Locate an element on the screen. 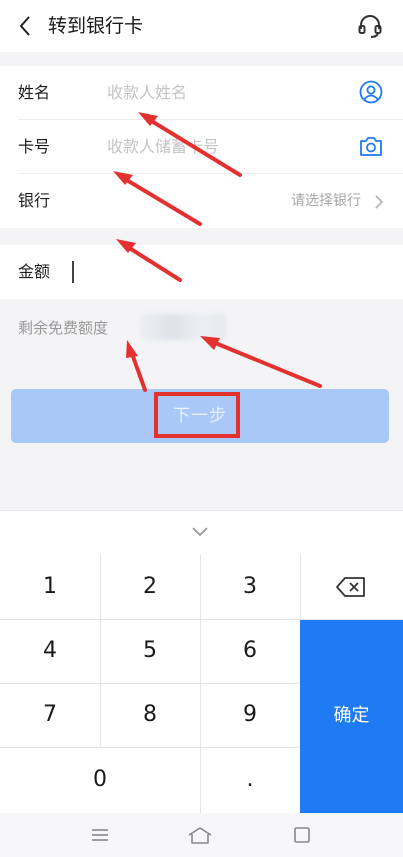  chevron-down-icon is located at coordinates (200, 532).